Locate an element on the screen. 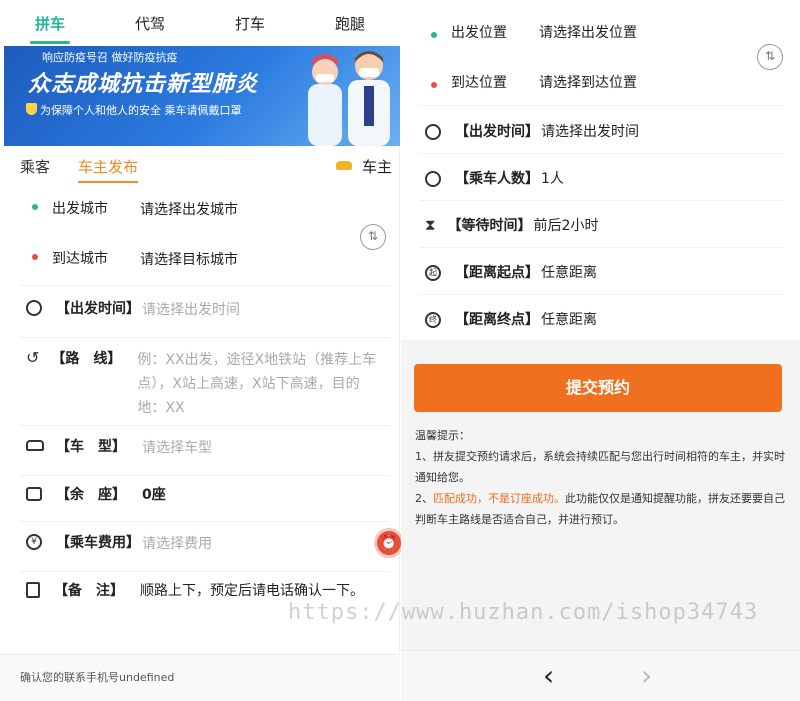 Image resolution: width=800 pixels, height=701 pixels. note-row: 【备 注】 顺路上下，预定后请电话确认一下。 is located at coordinates (205, 600).